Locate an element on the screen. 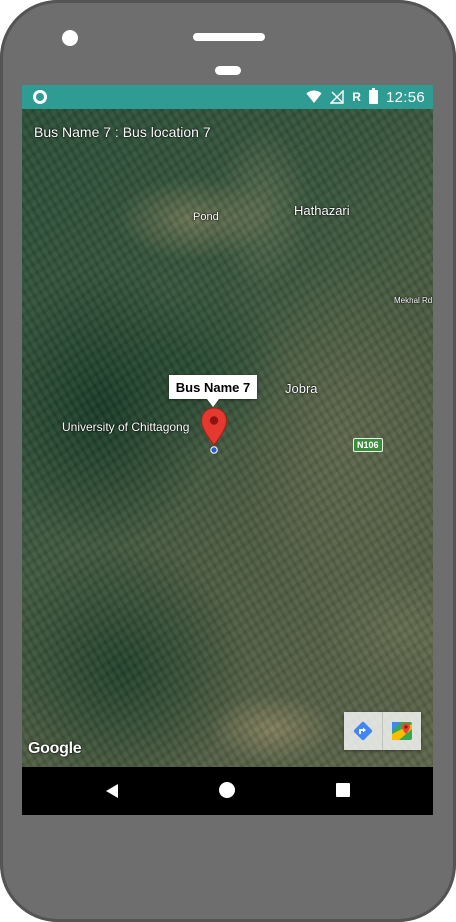 The image size is (456, 922). app-notification-icon is located at coordinates (40, 97).